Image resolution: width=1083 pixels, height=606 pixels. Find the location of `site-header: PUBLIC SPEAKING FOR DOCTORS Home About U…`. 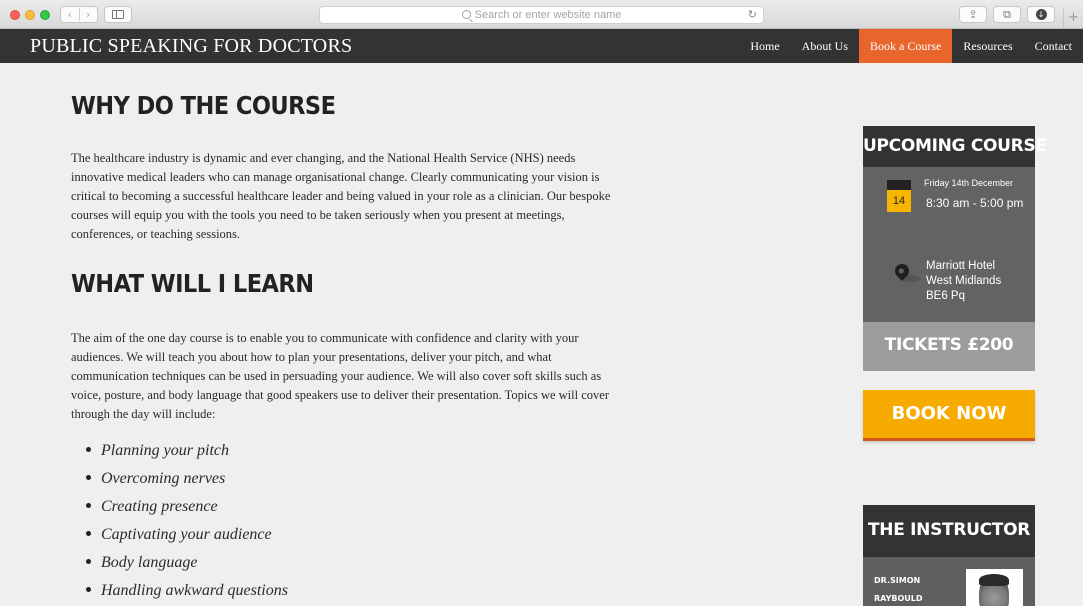

site-header: PUBLIC SPEAKING FOR DOCTORS Home About U… is located at coordinates (541, 46).